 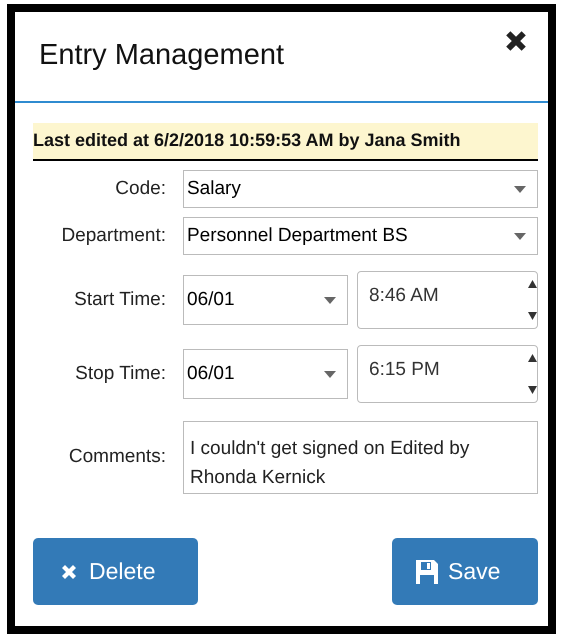 What do you see at coordinates (285, 142) in the screenshot?
I see `last-edited-notice: Last edited at 6/2/2018 10:59:53 AM by Jana Smith` at bounding box center [285, 142].